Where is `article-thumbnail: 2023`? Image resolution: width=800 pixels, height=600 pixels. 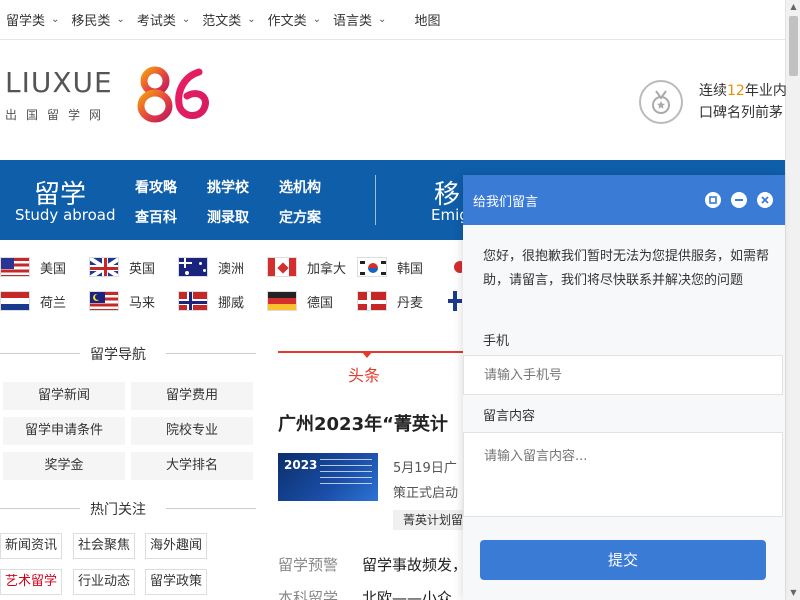 article-thumbnail: 2023 is located at coordinates (328, 477).